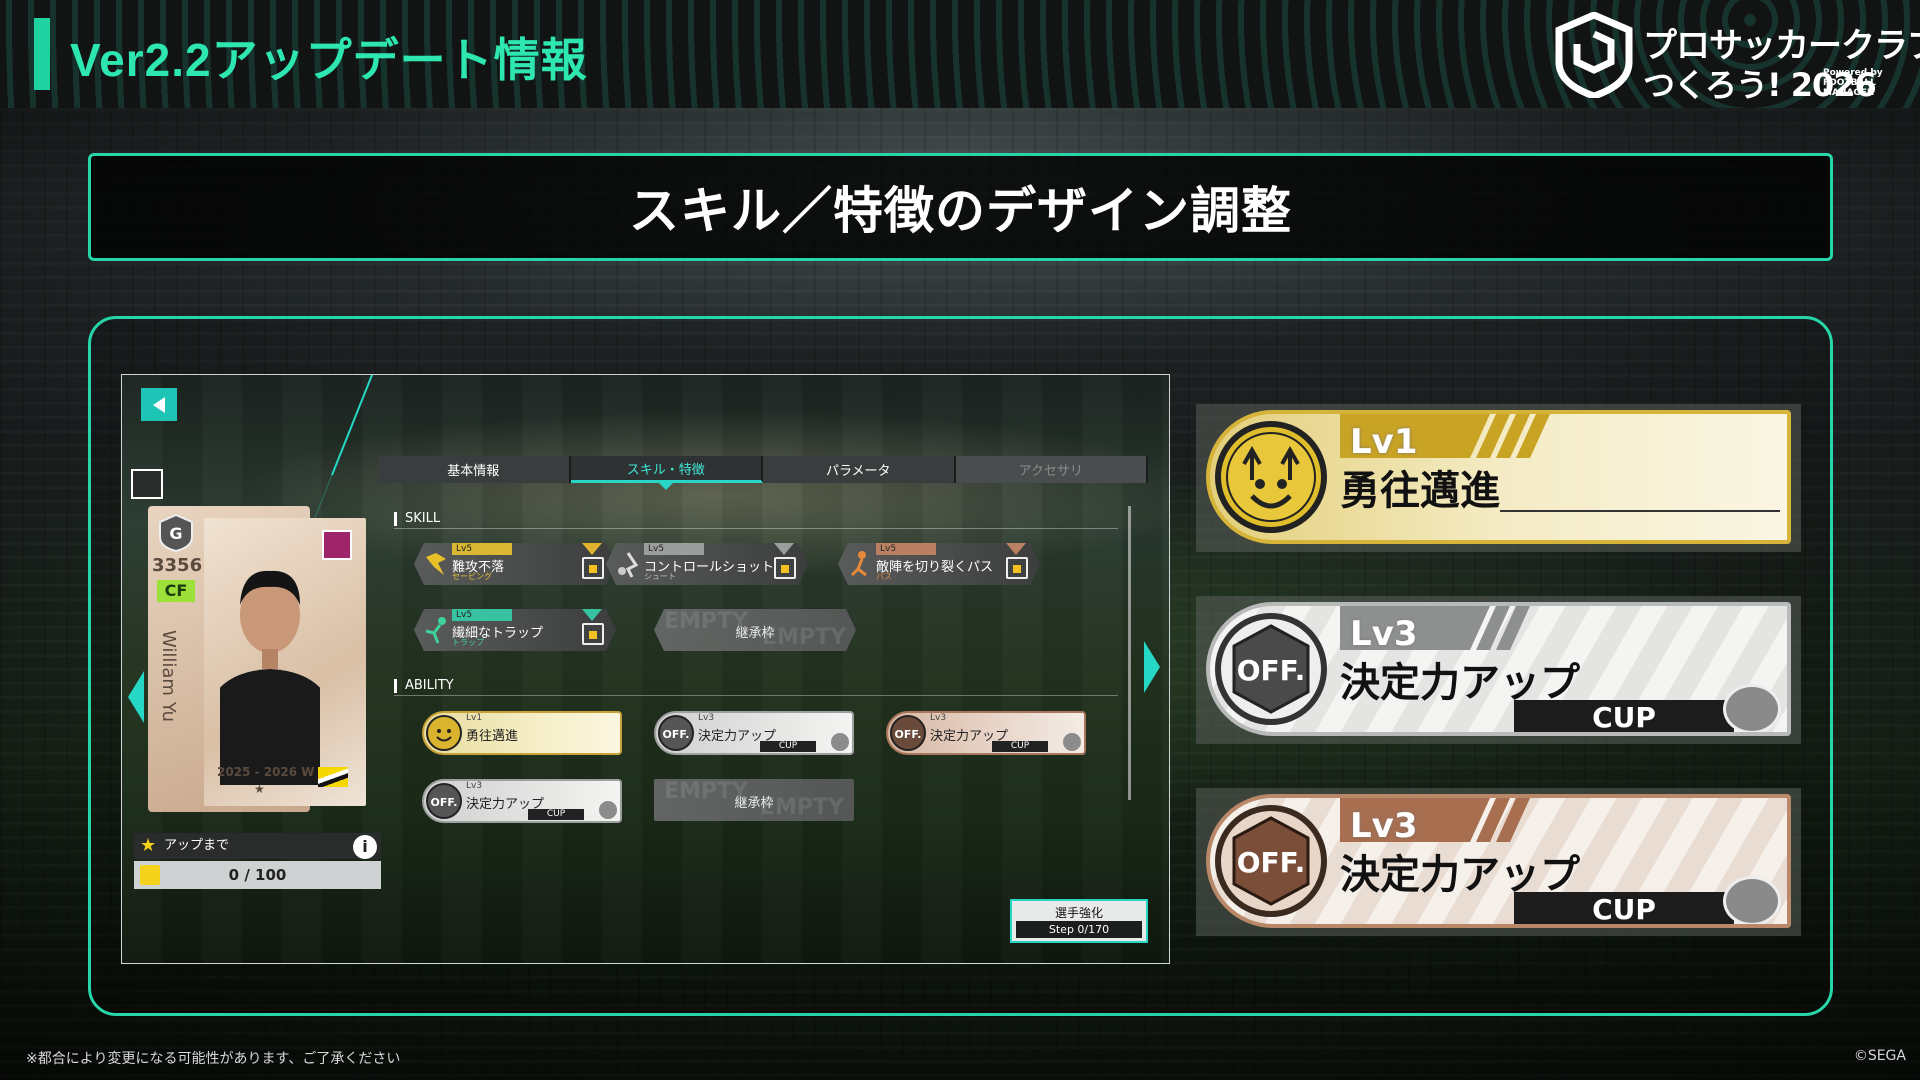  Describe the element at coordinates (1078, 913) in the screenshot. I see `enhance-label: 選手強化` at that location.